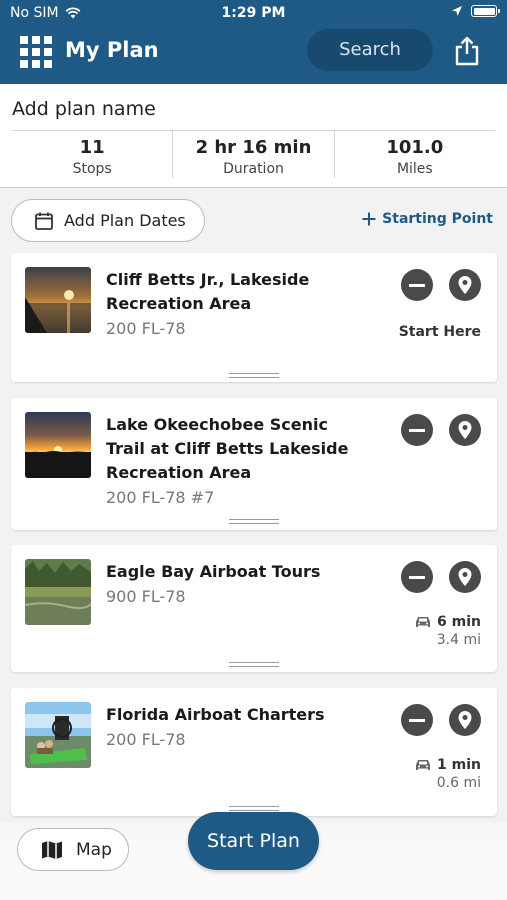  I want to click on stat-value: 101.0, so click(415, 147).